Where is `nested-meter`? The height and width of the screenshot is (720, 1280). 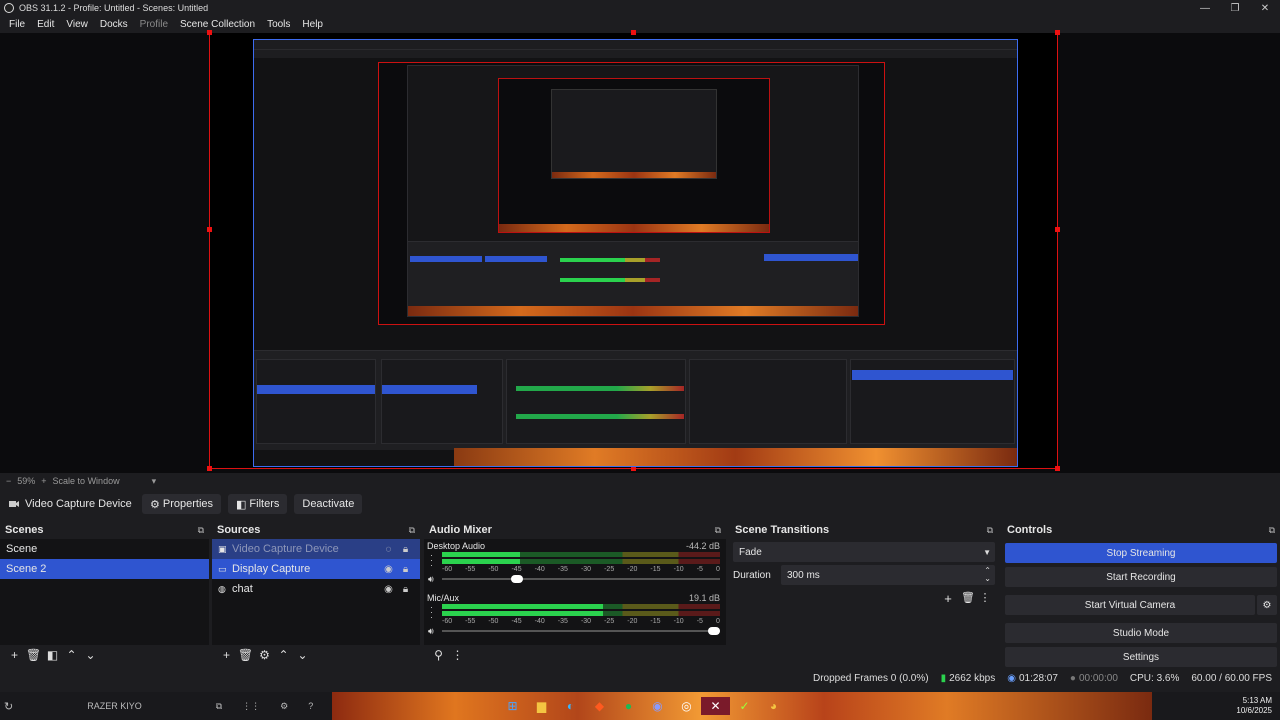
nested-meter is located at coordinates (610, 260).